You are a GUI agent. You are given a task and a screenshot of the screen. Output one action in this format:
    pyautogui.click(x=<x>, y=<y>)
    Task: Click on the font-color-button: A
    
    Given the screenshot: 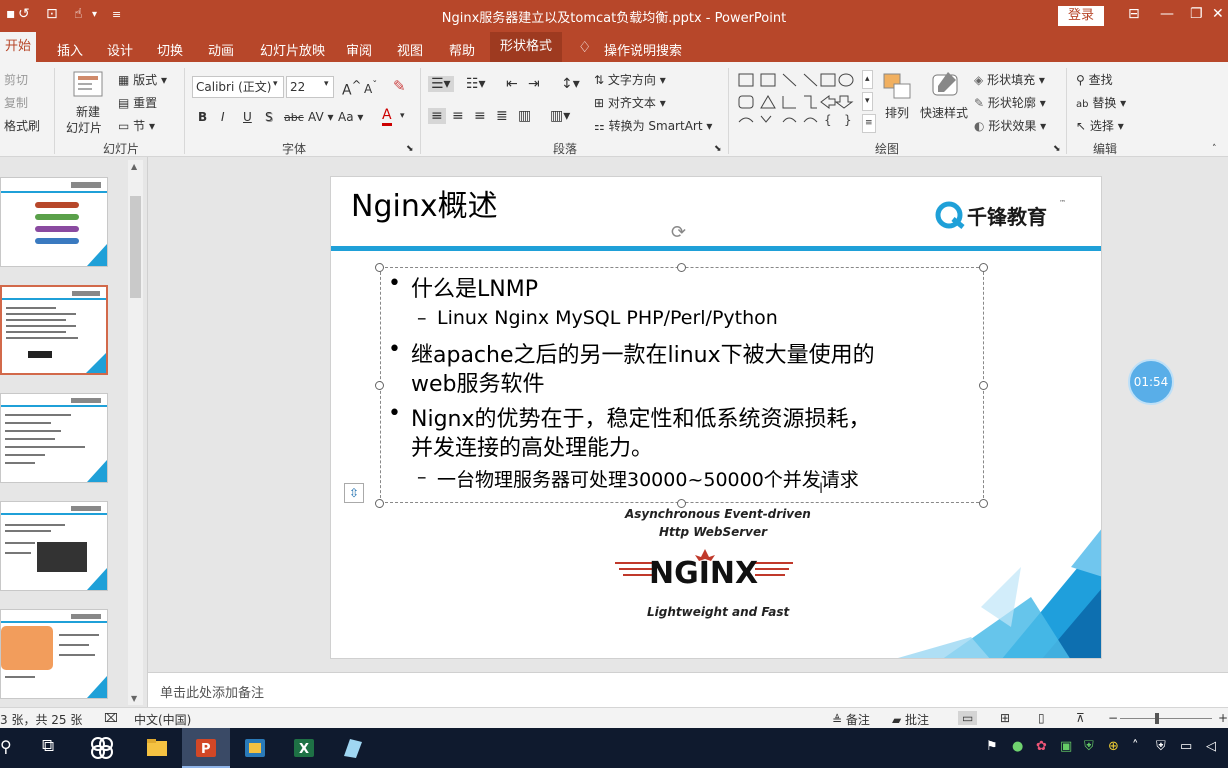 What is the action you would take?
    pyautogui.click(x=387, y=117)
    